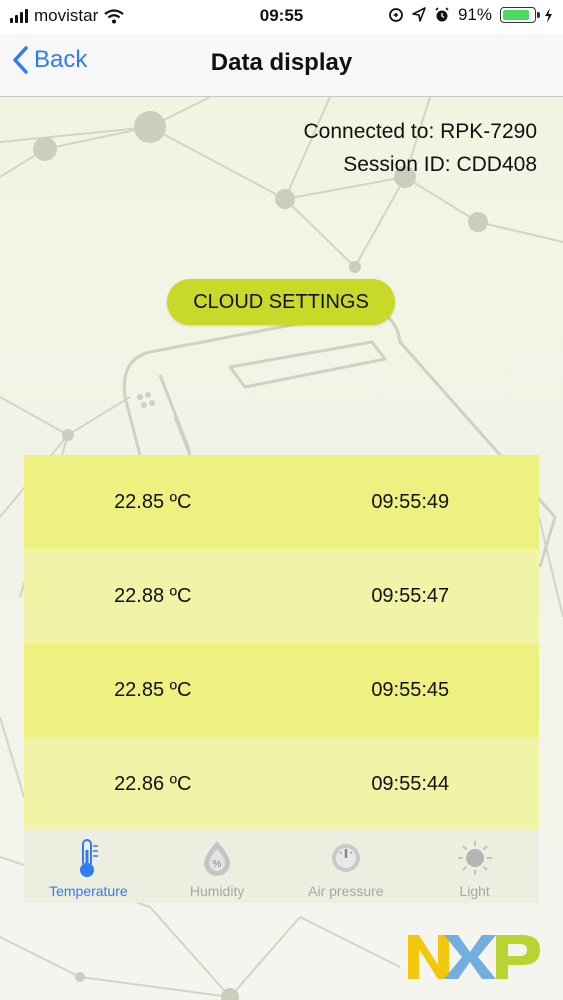 Image resolution: width=563 pixels, height=1000 pixels. I want to click on sun-icon, so click(474, 858).